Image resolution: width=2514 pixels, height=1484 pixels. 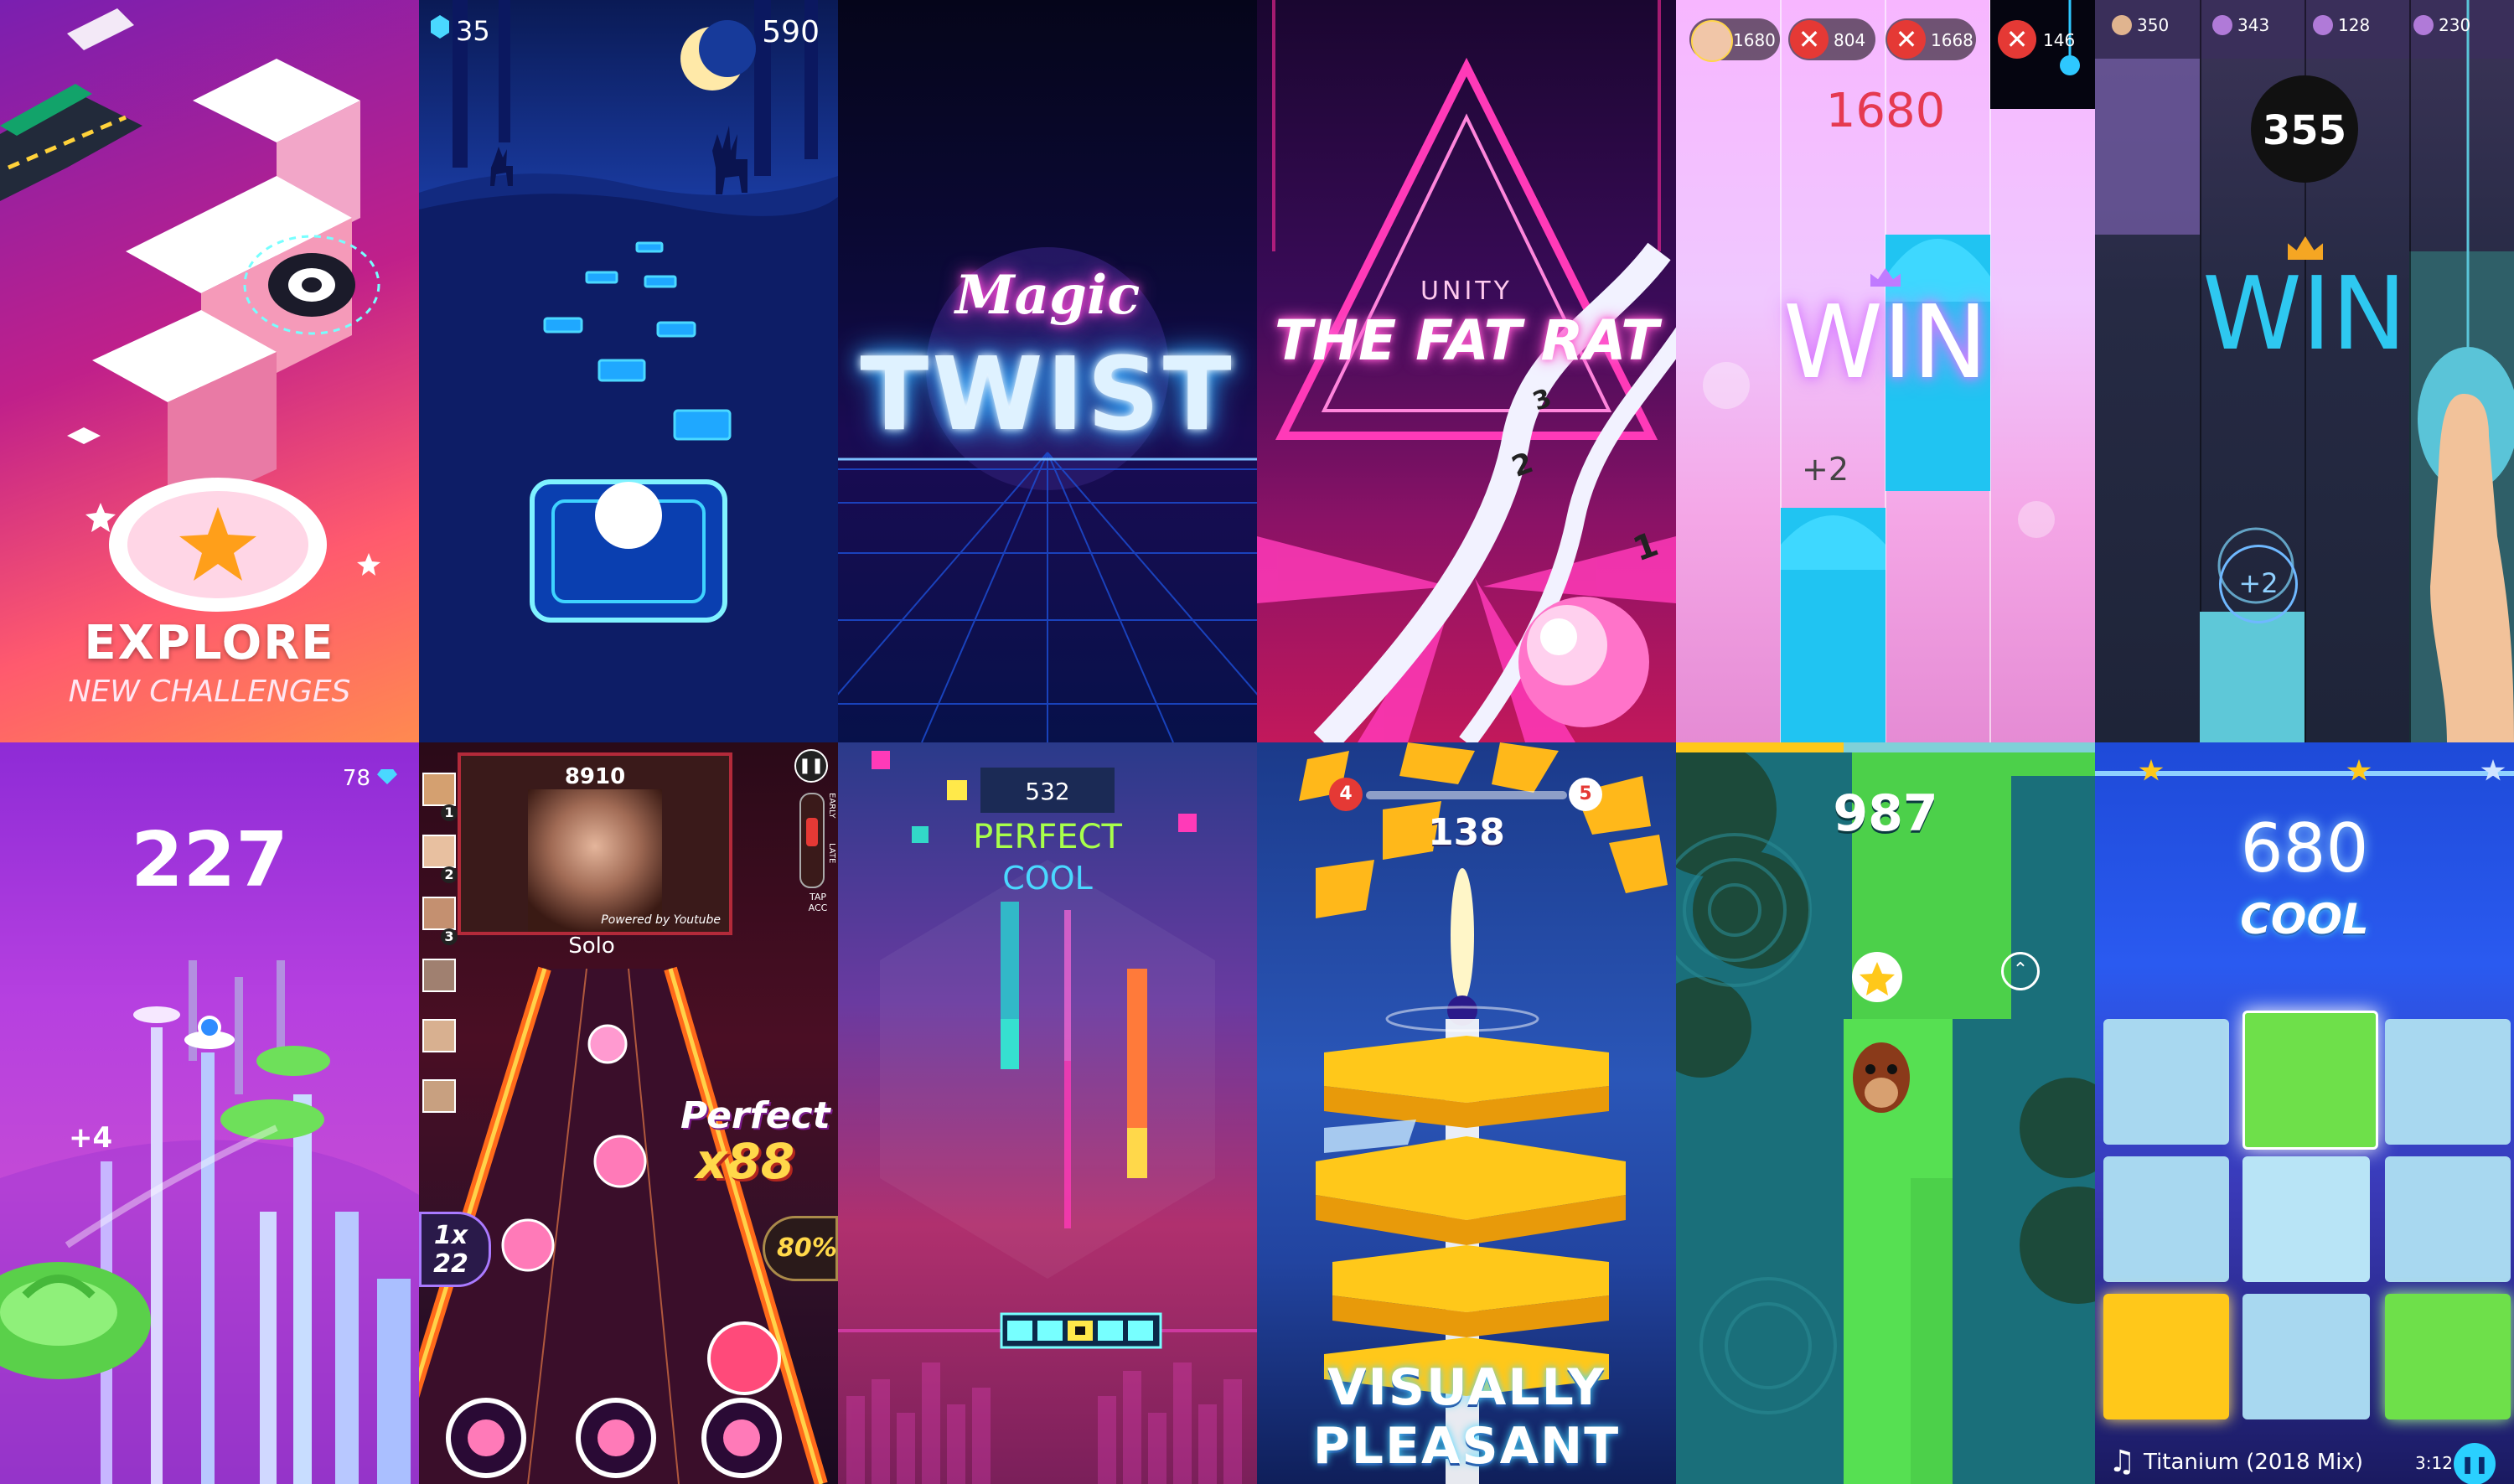 I want to click on rank-badge: 1, so click(x=449, y=813).